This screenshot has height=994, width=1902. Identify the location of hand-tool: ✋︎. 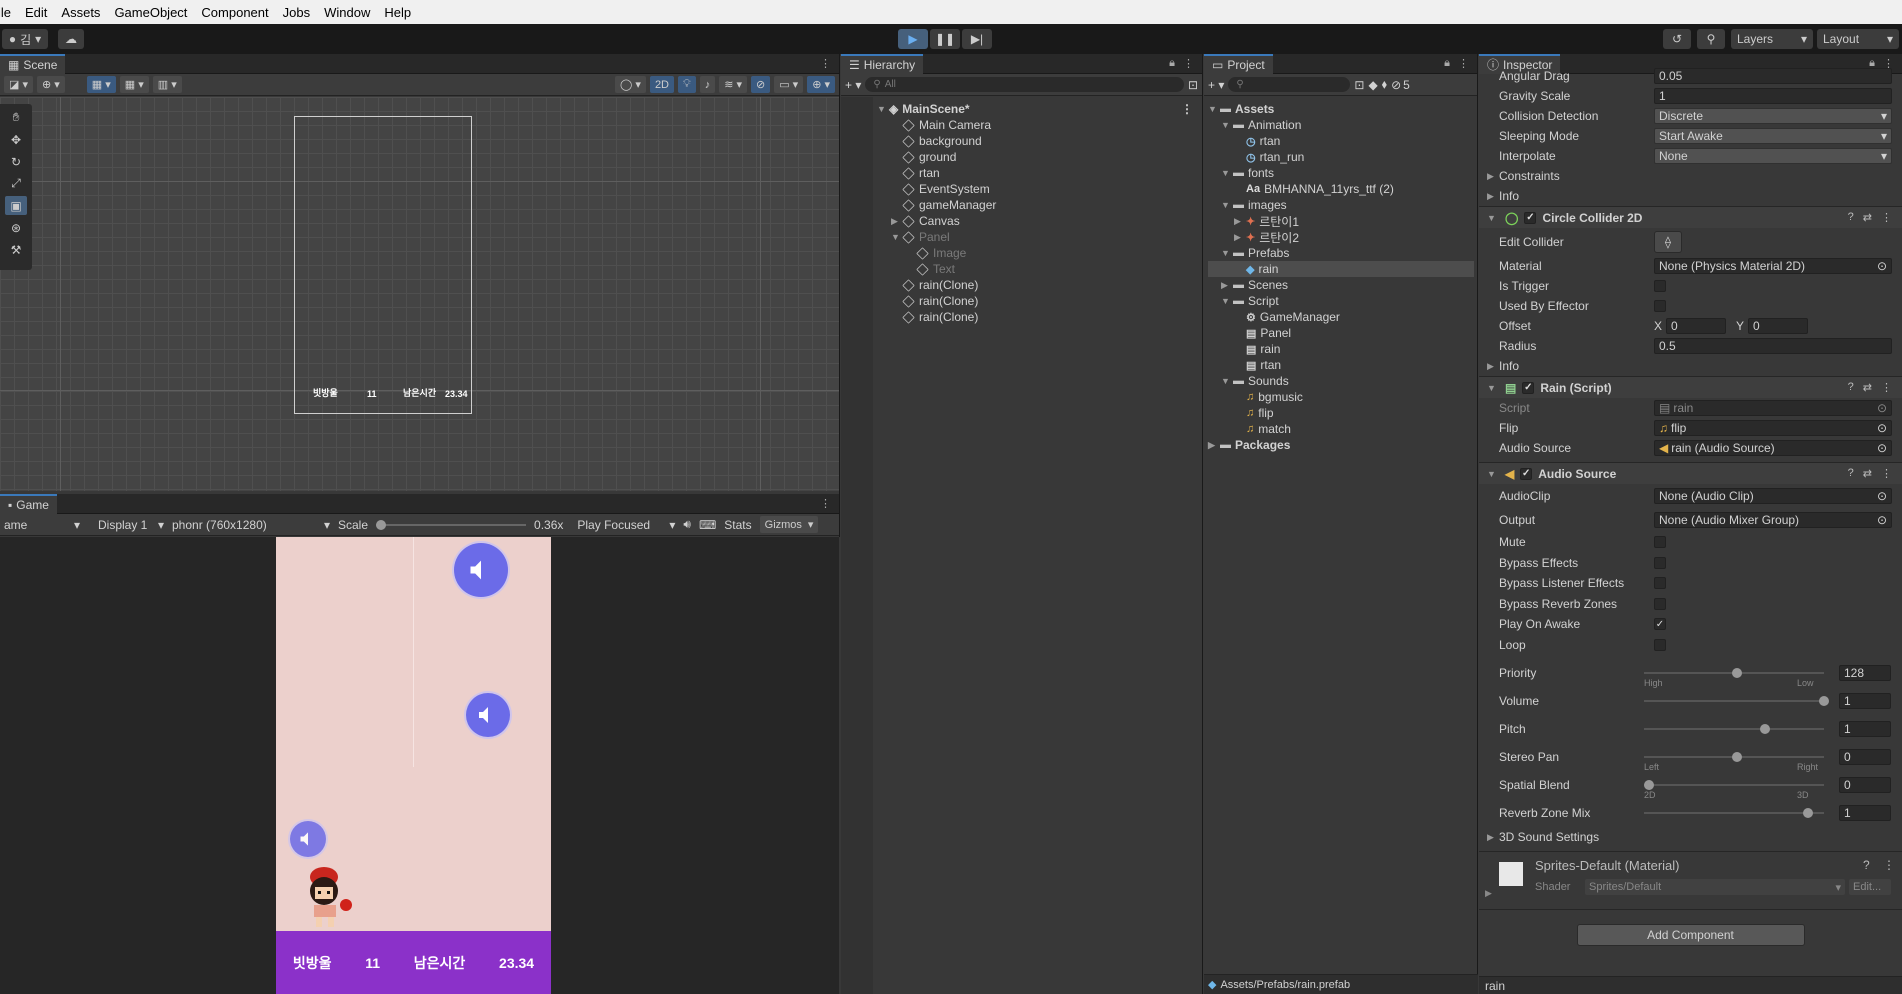
(16, 117).